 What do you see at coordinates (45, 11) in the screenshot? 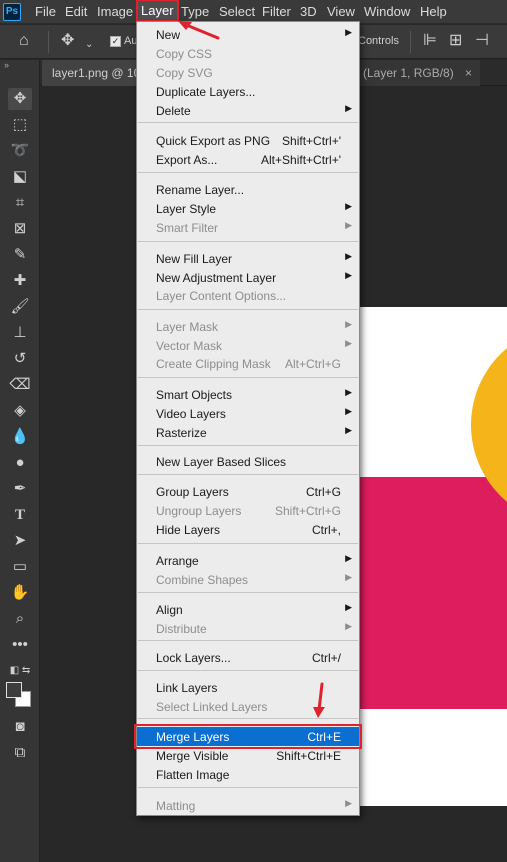
I see `menu-file: File` at bounding box center [45, 11].